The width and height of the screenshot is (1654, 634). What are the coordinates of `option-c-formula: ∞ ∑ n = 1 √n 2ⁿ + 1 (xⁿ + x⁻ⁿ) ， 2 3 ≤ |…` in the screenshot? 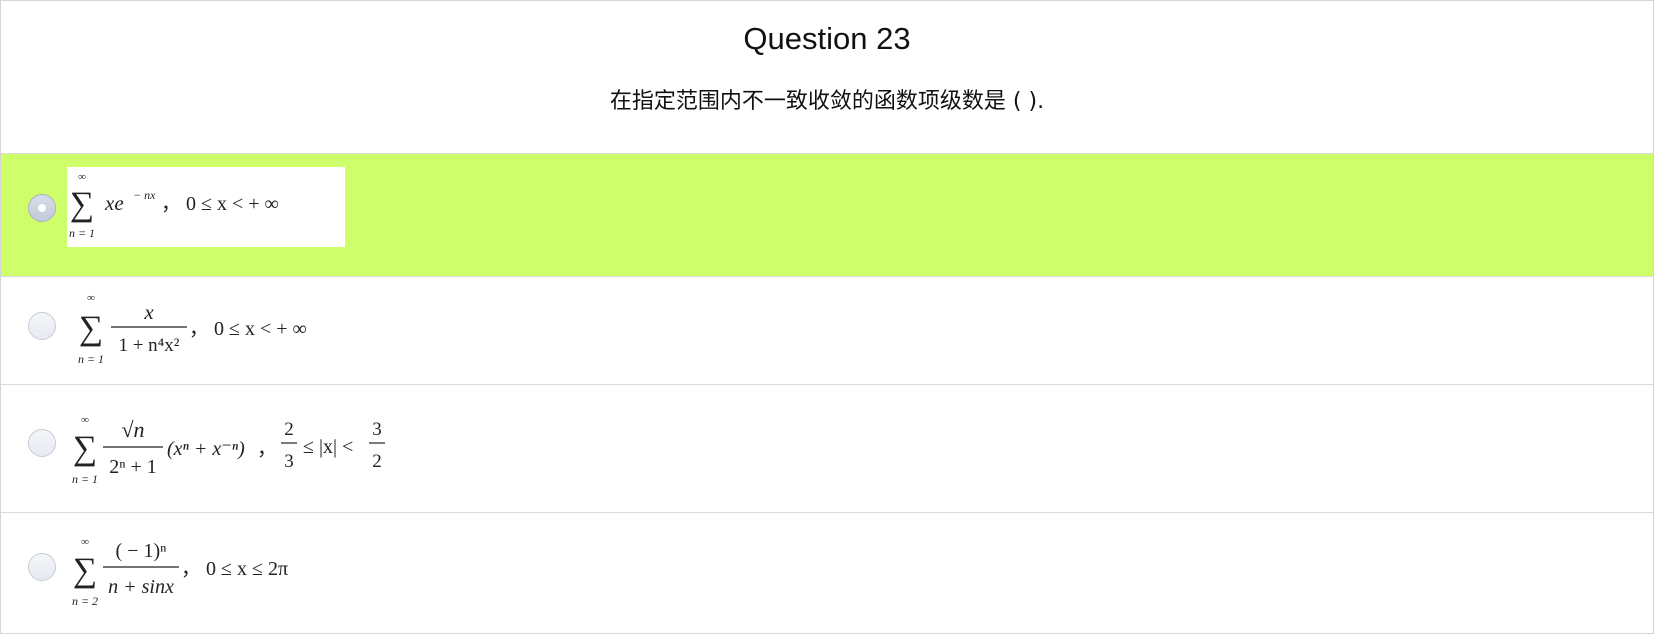 It's located at (247, 447).